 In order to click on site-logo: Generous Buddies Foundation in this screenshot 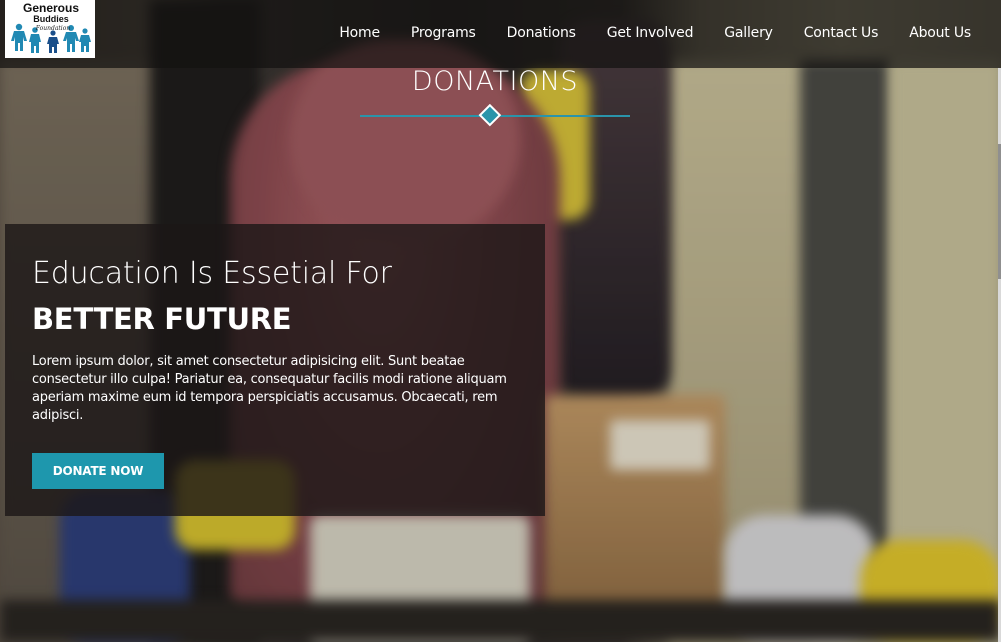, I will do `click(50, 29)`.